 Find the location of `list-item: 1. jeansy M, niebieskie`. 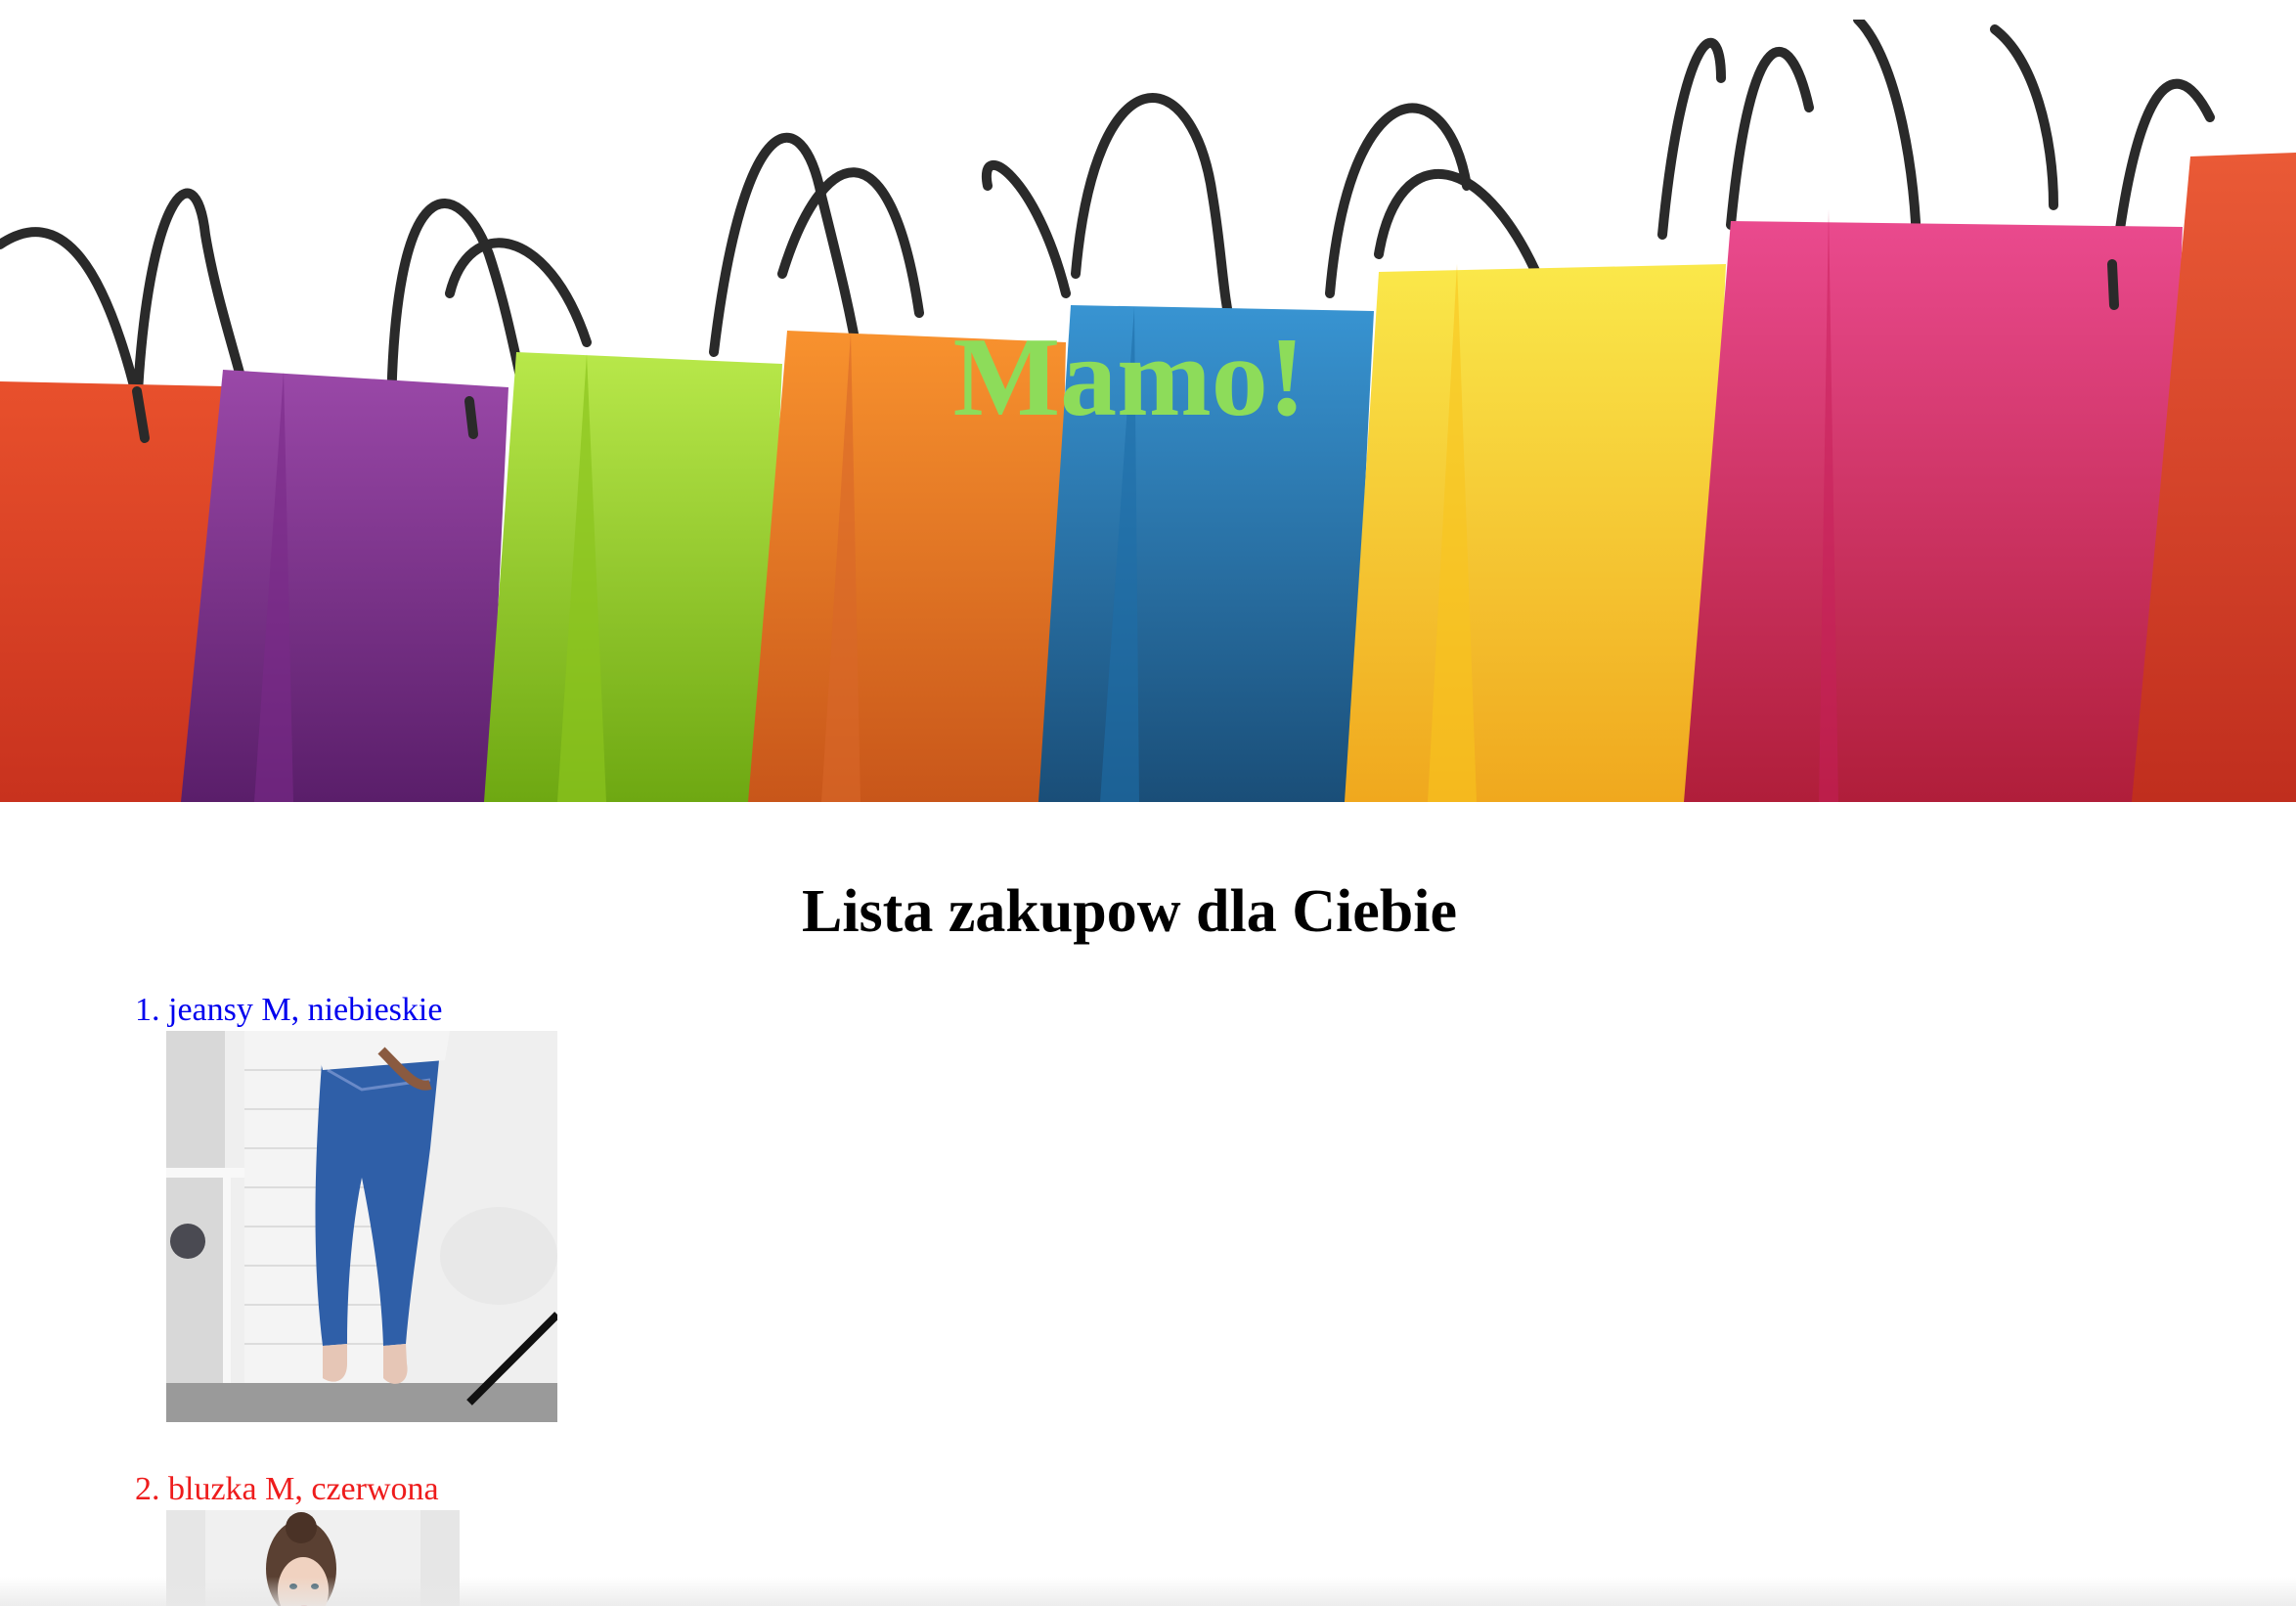

list-item: 1. jeansy M, niebieskie is located at coordinates (346, 1206).